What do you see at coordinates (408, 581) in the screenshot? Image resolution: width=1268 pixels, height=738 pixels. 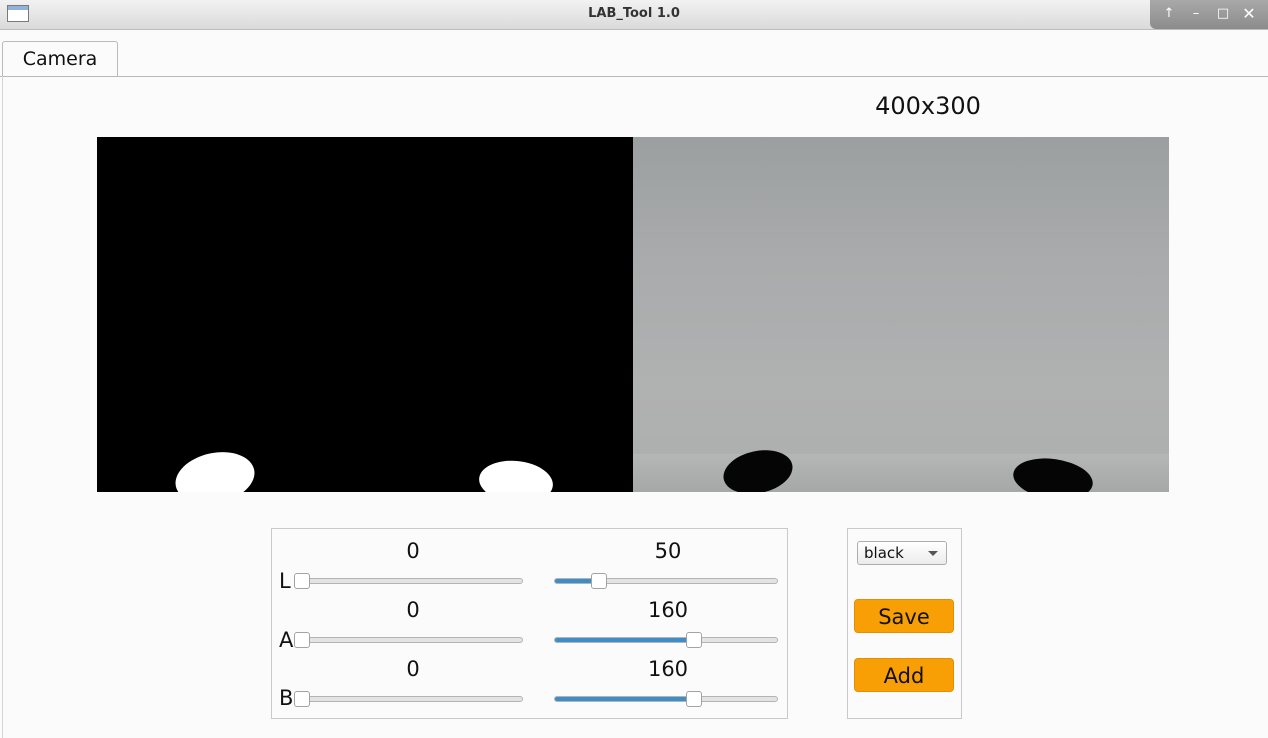 I see `l-min-slider` at bounding box center [408, 581].